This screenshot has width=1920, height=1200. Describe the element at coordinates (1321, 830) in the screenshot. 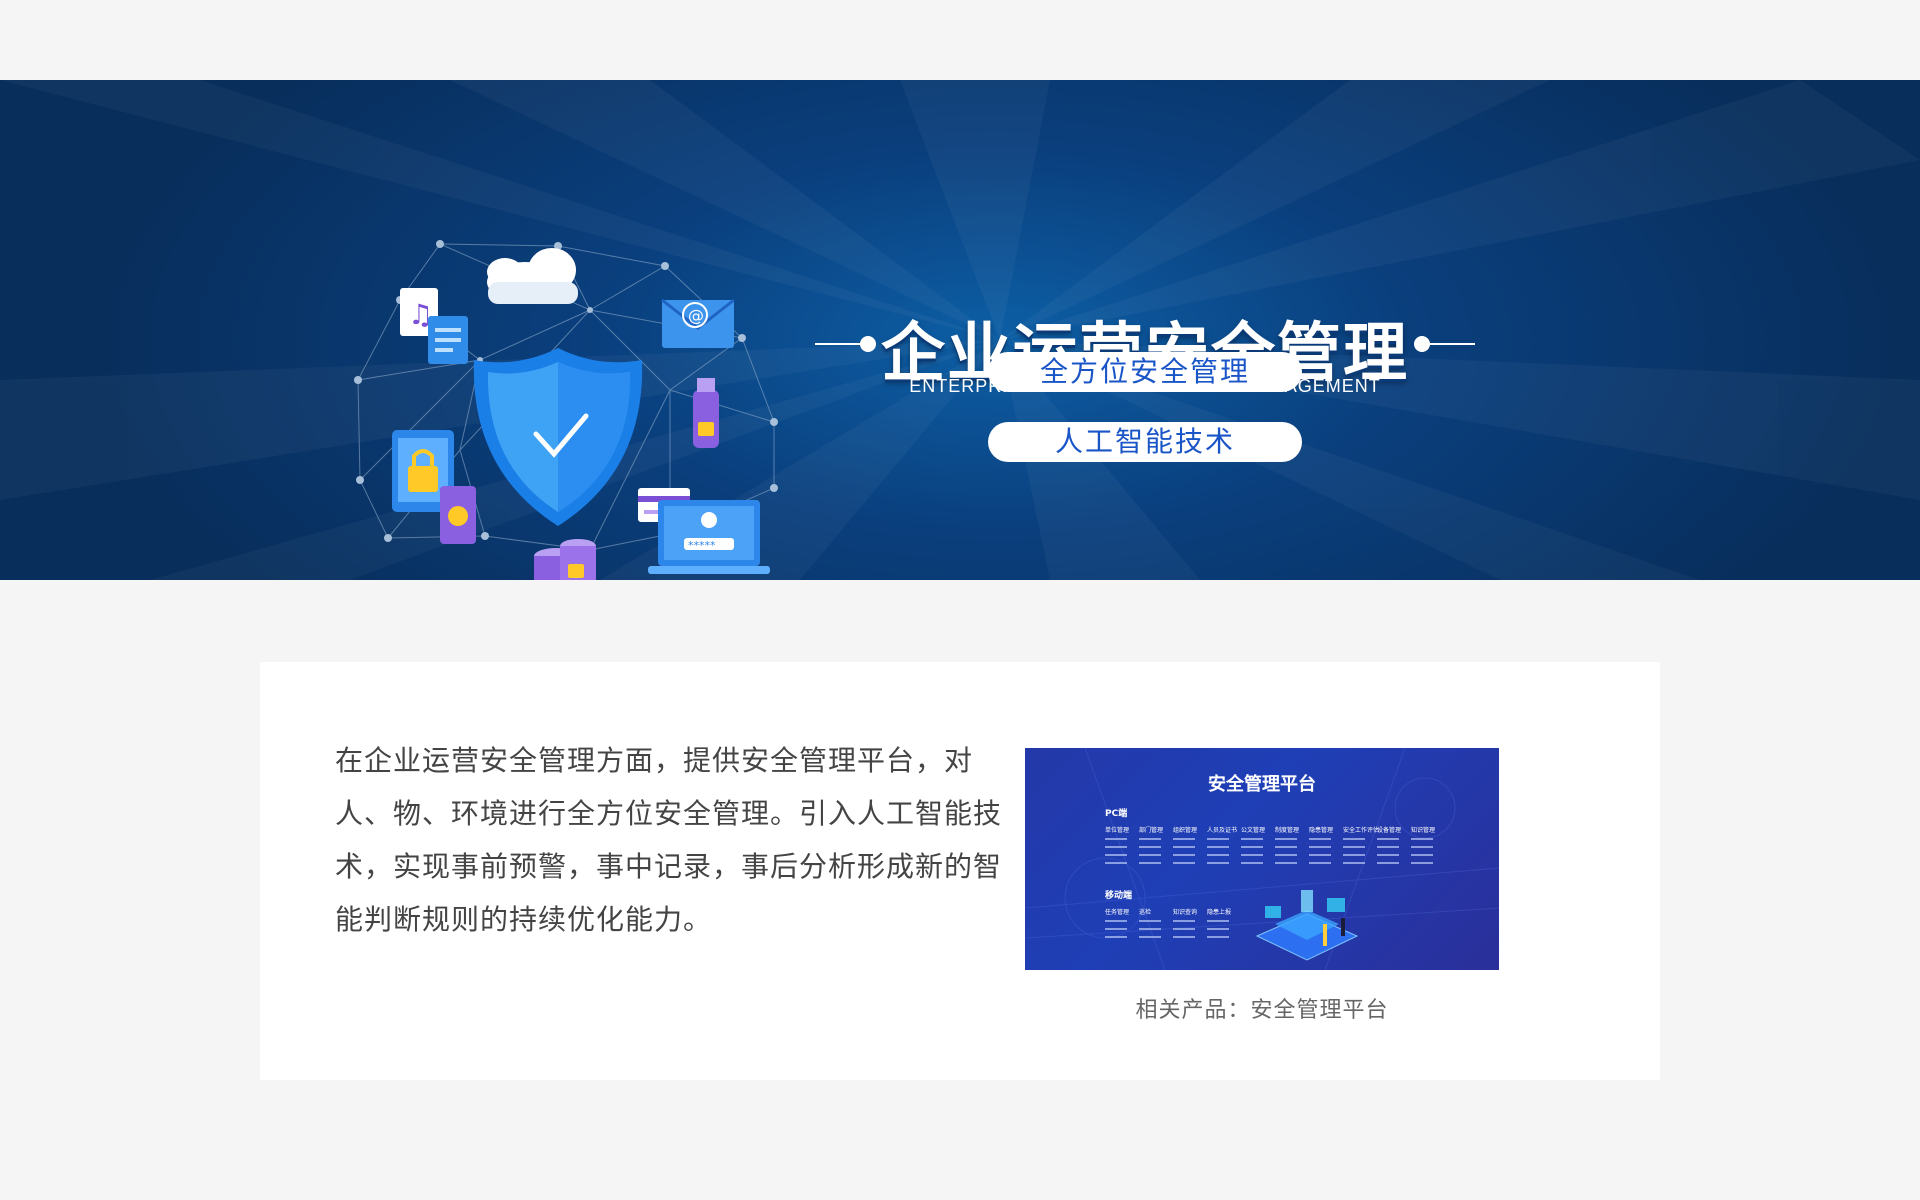

I see `product-column-header: 隐患管理` at that location.